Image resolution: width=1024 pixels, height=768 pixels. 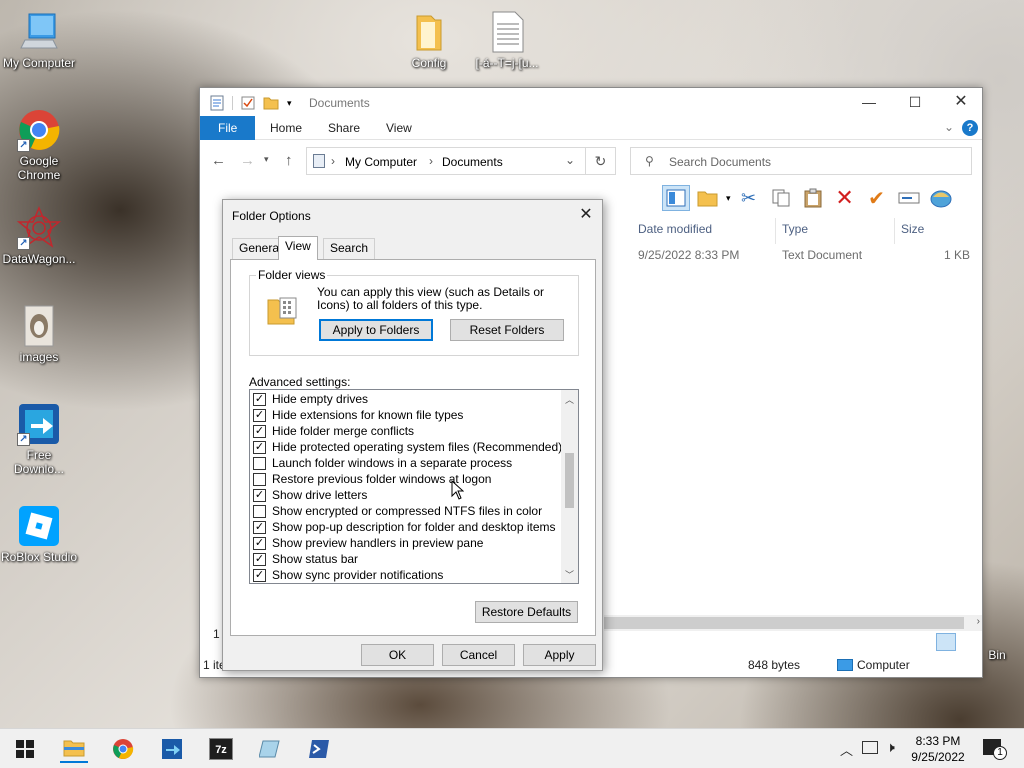 I want to click on paste-icon, so click(x=813, y=198).